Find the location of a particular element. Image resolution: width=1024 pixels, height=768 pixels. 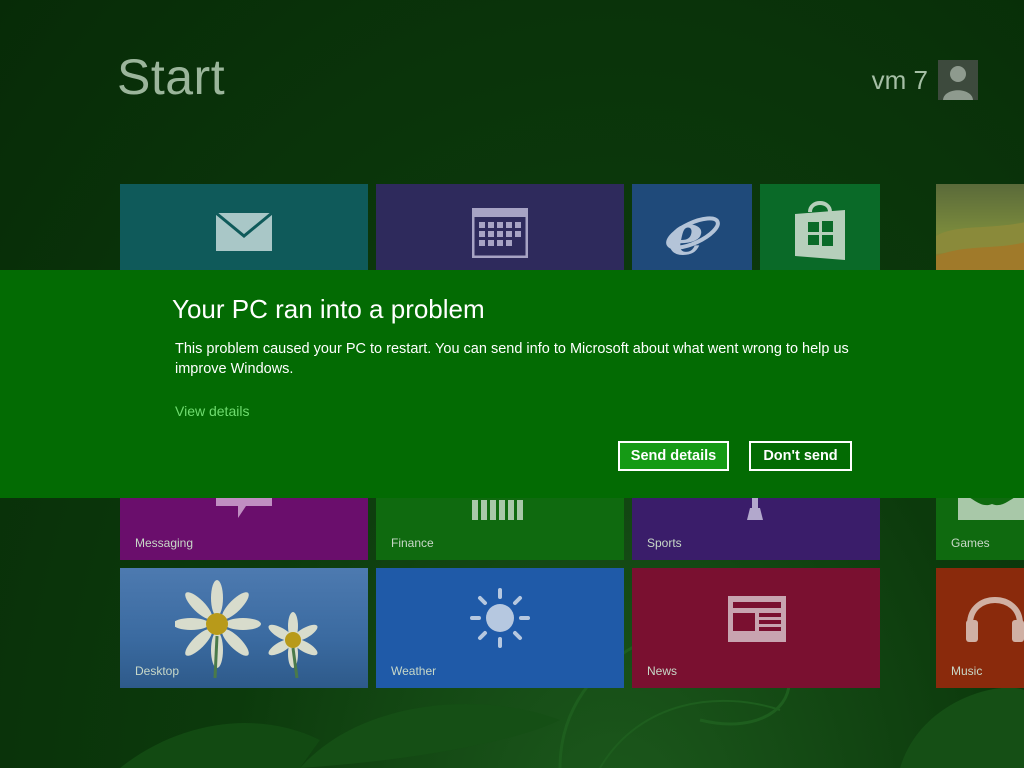

tile-label-news: News is located at coordinates (662, 671).